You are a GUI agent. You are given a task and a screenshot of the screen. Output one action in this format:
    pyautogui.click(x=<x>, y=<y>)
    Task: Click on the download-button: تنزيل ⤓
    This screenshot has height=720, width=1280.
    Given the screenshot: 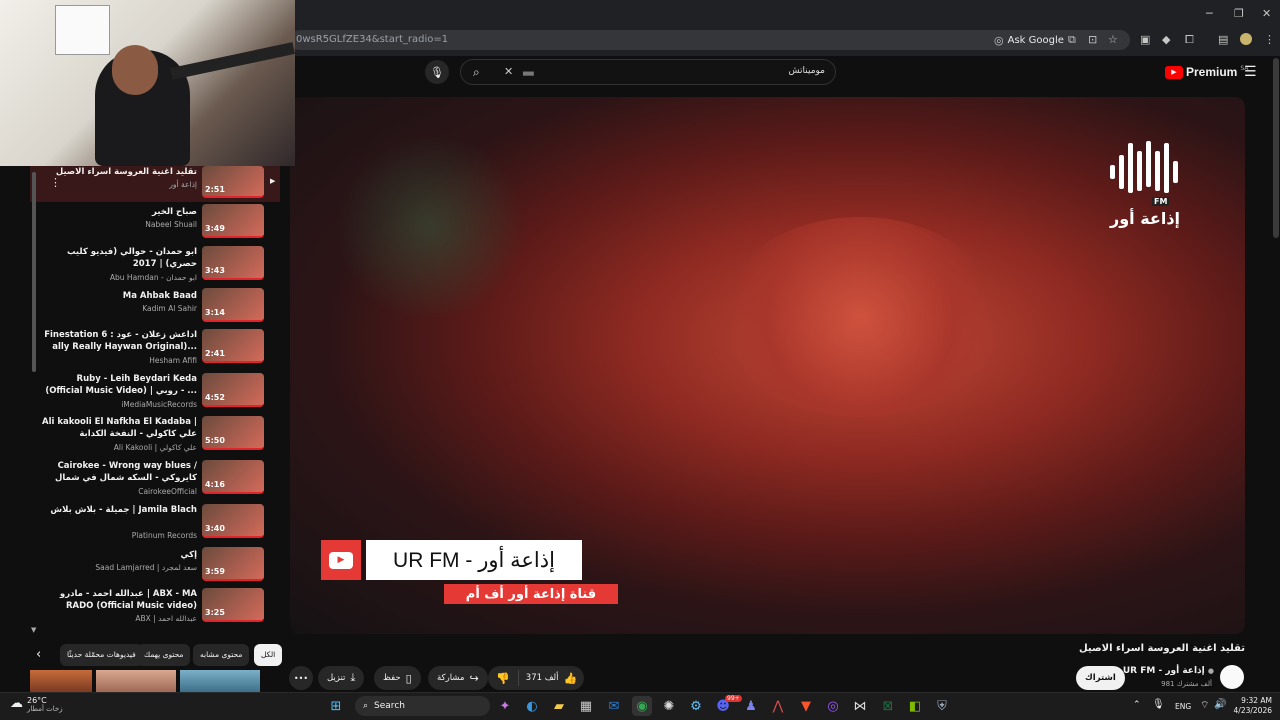 What is the action you would take?
    pyautogui.click(x=341, y=678)
    